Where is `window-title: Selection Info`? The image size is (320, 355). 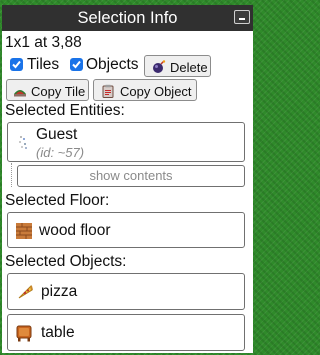 window-title: Selection Info is located at coordinates (127, 18).